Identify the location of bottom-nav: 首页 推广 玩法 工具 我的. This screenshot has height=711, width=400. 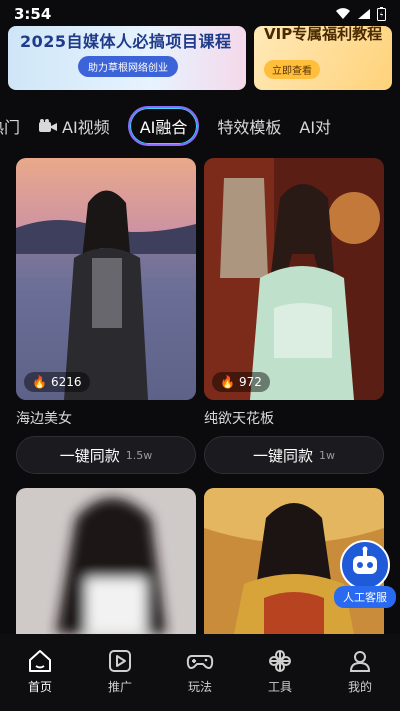
(200, 672).